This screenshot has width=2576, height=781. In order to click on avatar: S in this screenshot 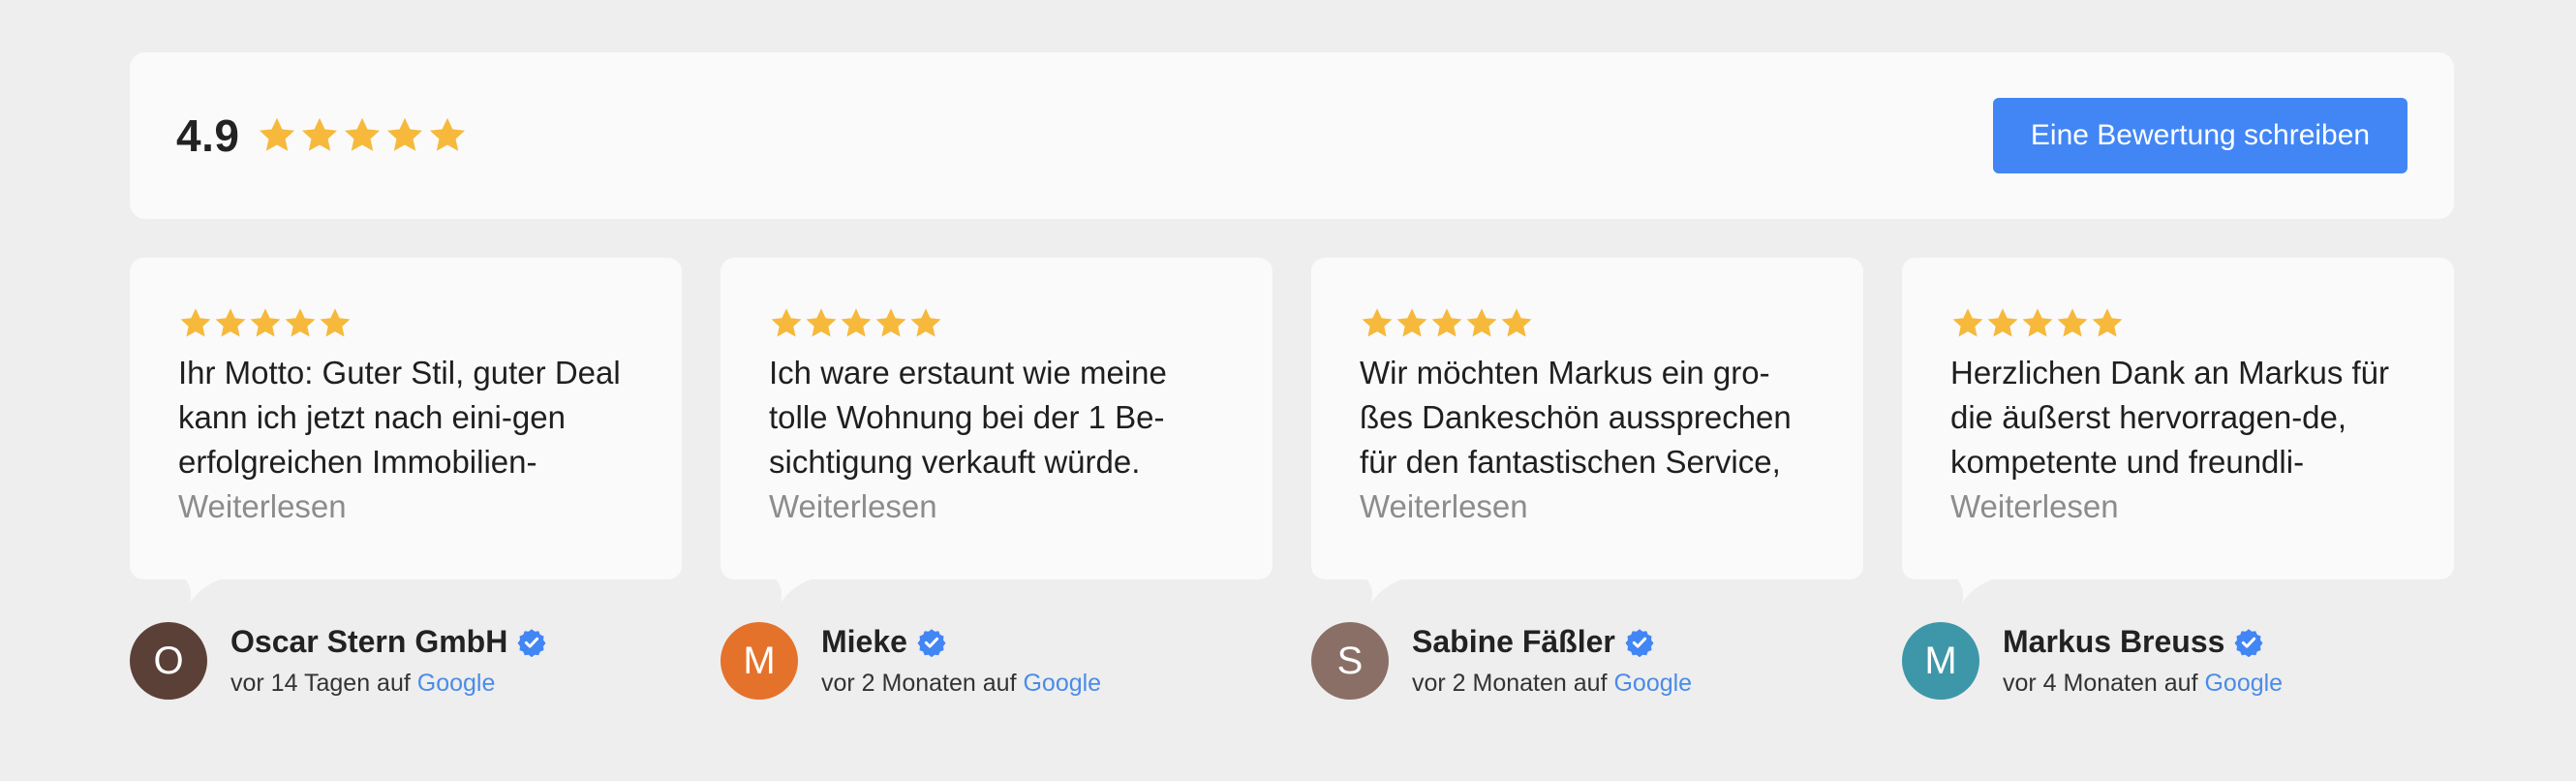, I will do `click(1350, 661)`.